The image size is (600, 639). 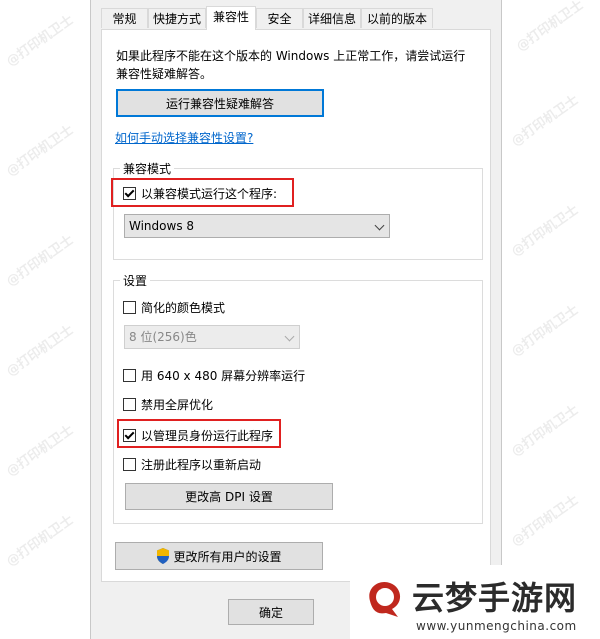 I want to click on logo-url: www.yunmengchina.com, so click(x=496, y=626).